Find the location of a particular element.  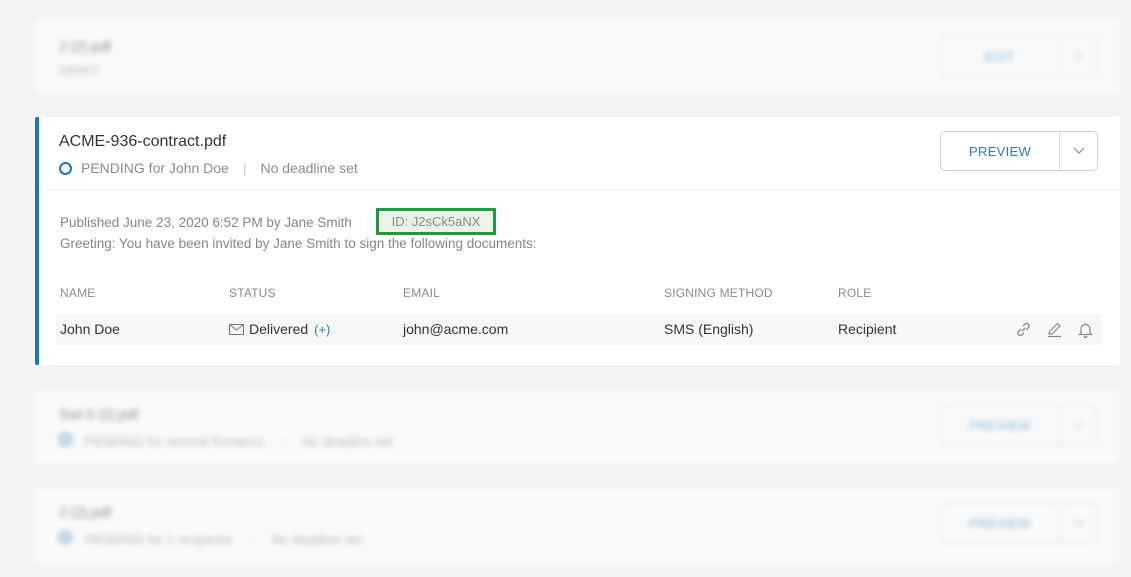

column-header-role: ROLE is located at coordinates (855, 293).